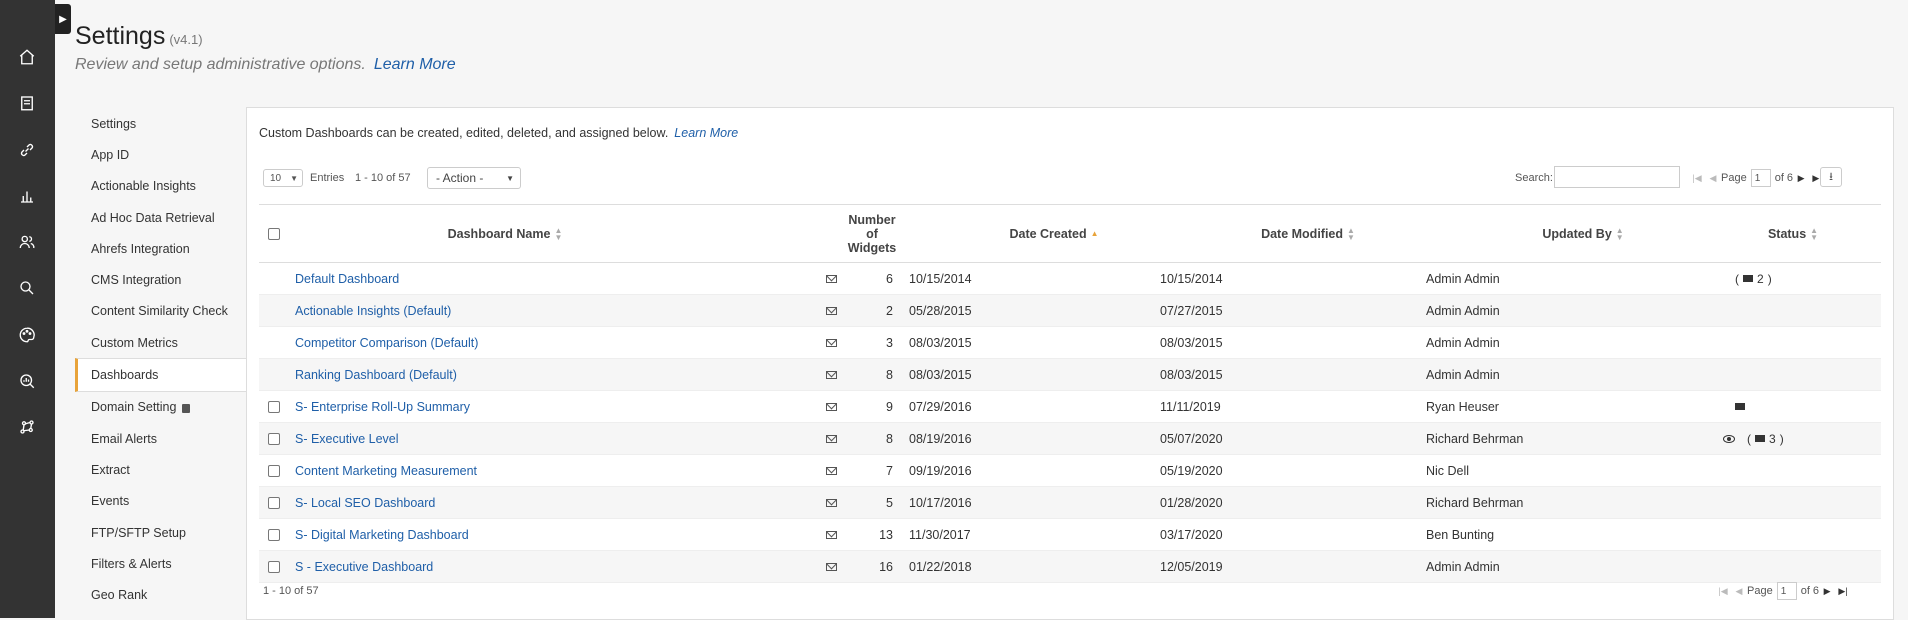 This screenshot has width=1908, height=620. I want to click on settings-nav-item: Ahrefs Integration, so click(161, 248).